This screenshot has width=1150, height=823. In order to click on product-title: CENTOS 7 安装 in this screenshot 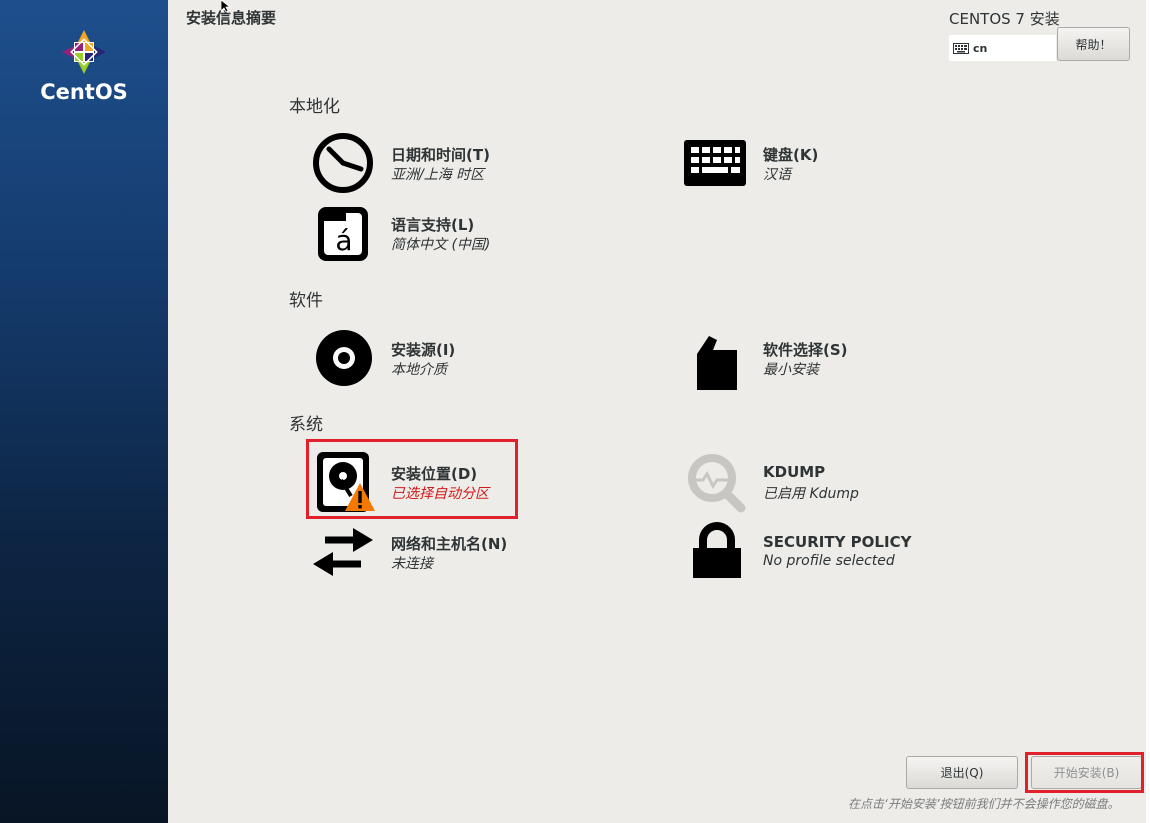, I will do `click(1004, 19)`.